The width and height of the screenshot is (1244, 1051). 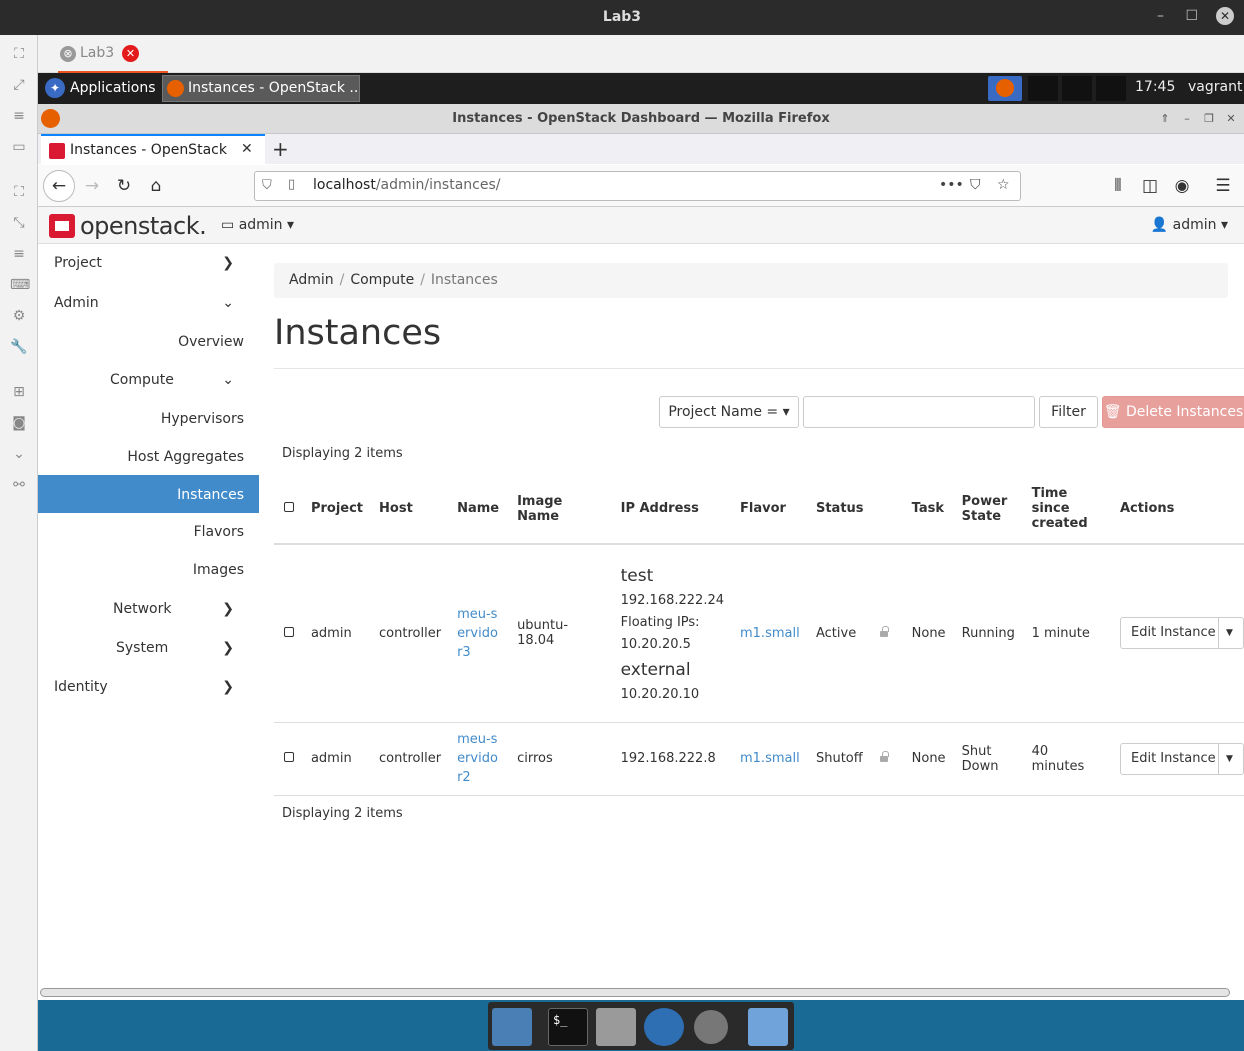 What do you see at coordinates (59, 186) in the screenshot?
I see `back-button: ←` at bounding box center [59, 186].